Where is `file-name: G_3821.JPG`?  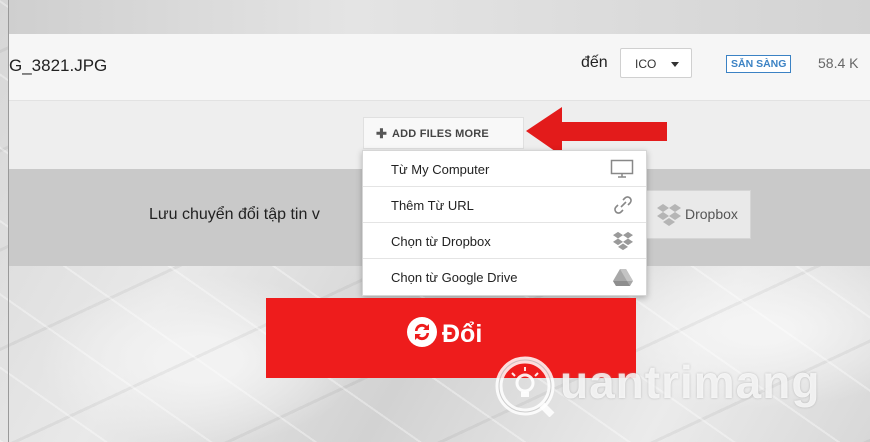 file-name: G_3821.JPG is located at coordinates (58, 65).